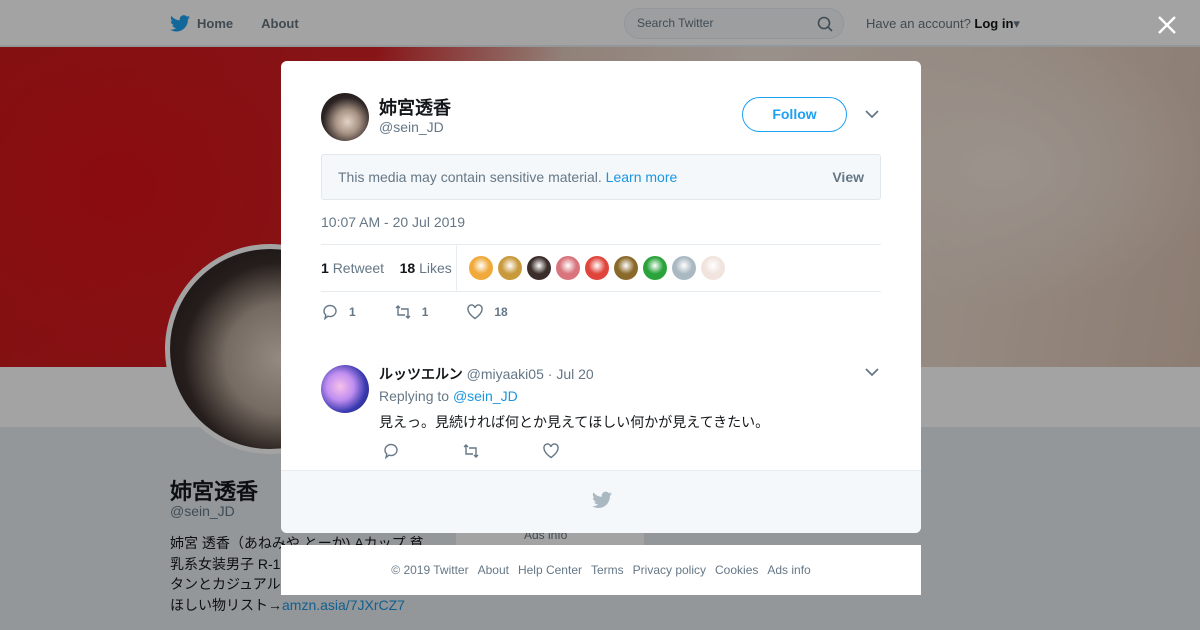  I want to click on retweet-action-count: 1, so click(425, 312).